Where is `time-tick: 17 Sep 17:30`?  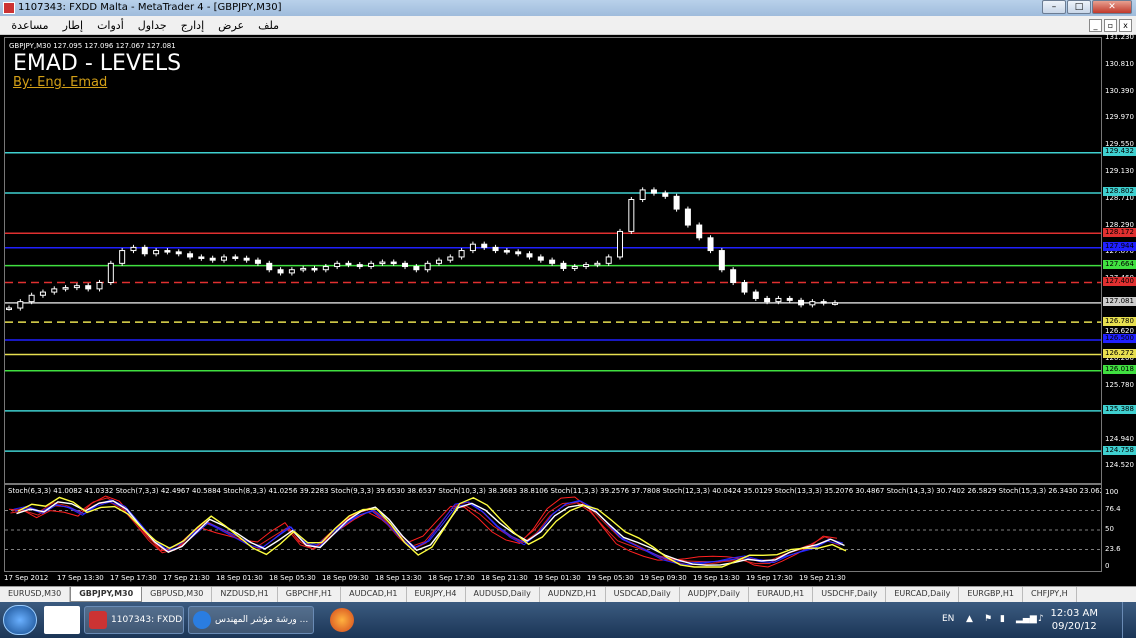
time-tick: 17 Sep 17:30 is located at coordinates (133, 578).